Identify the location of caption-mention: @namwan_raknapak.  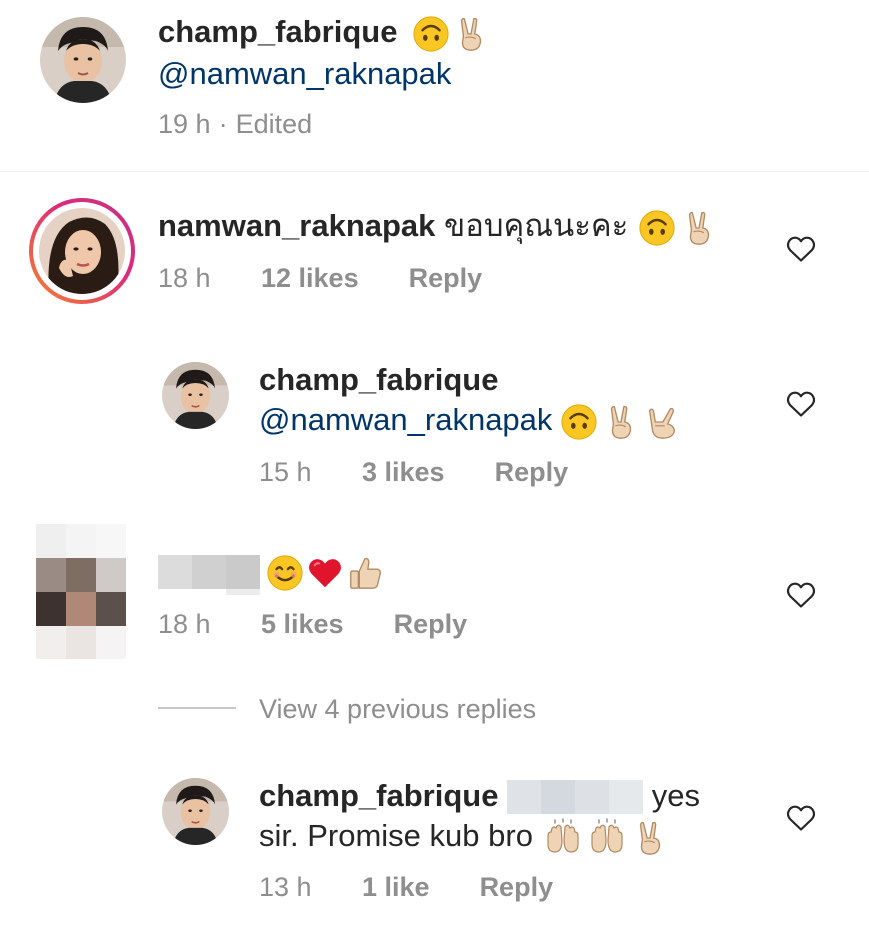
(304, 74).